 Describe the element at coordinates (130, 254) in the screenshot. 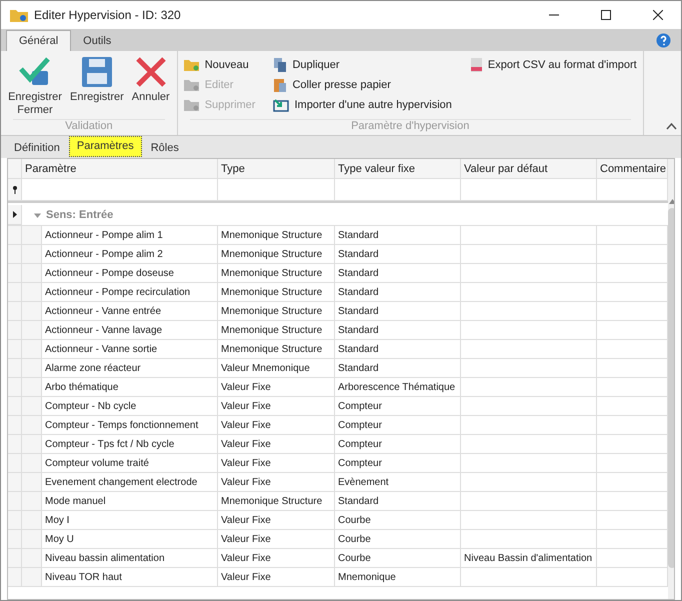

I see `table-cell: Actionneur - Pompe alim 2` at that location.